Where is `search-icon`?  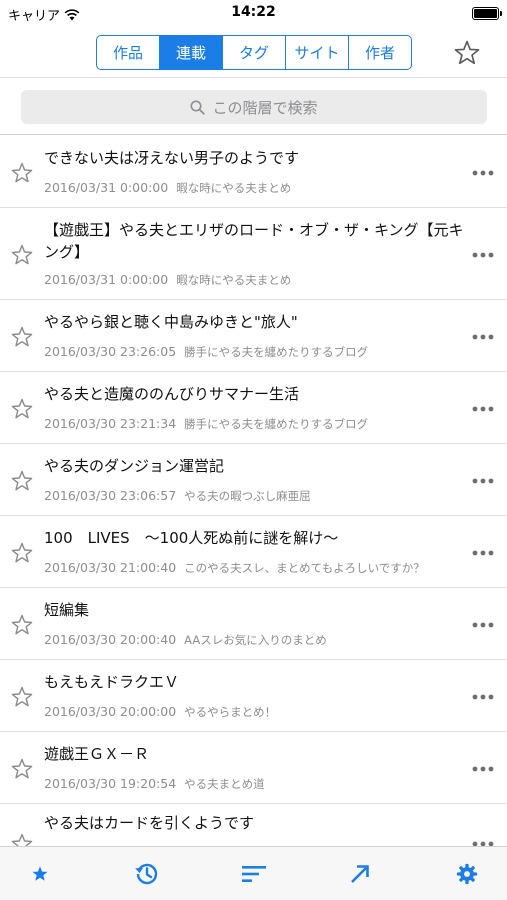
search-icon is located at coordinates (198, 107).